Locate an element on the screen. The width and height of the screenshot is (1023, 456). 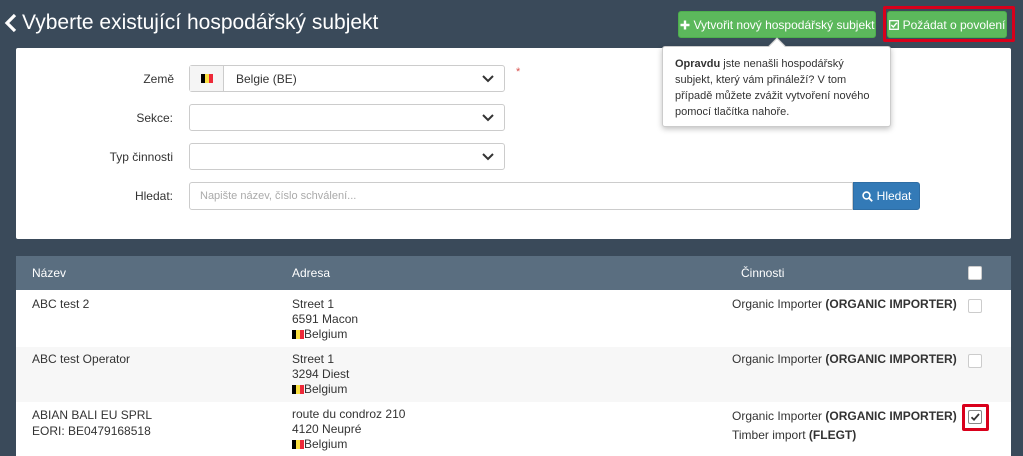
chevron-left-icon is located at coordinates (13, 23).